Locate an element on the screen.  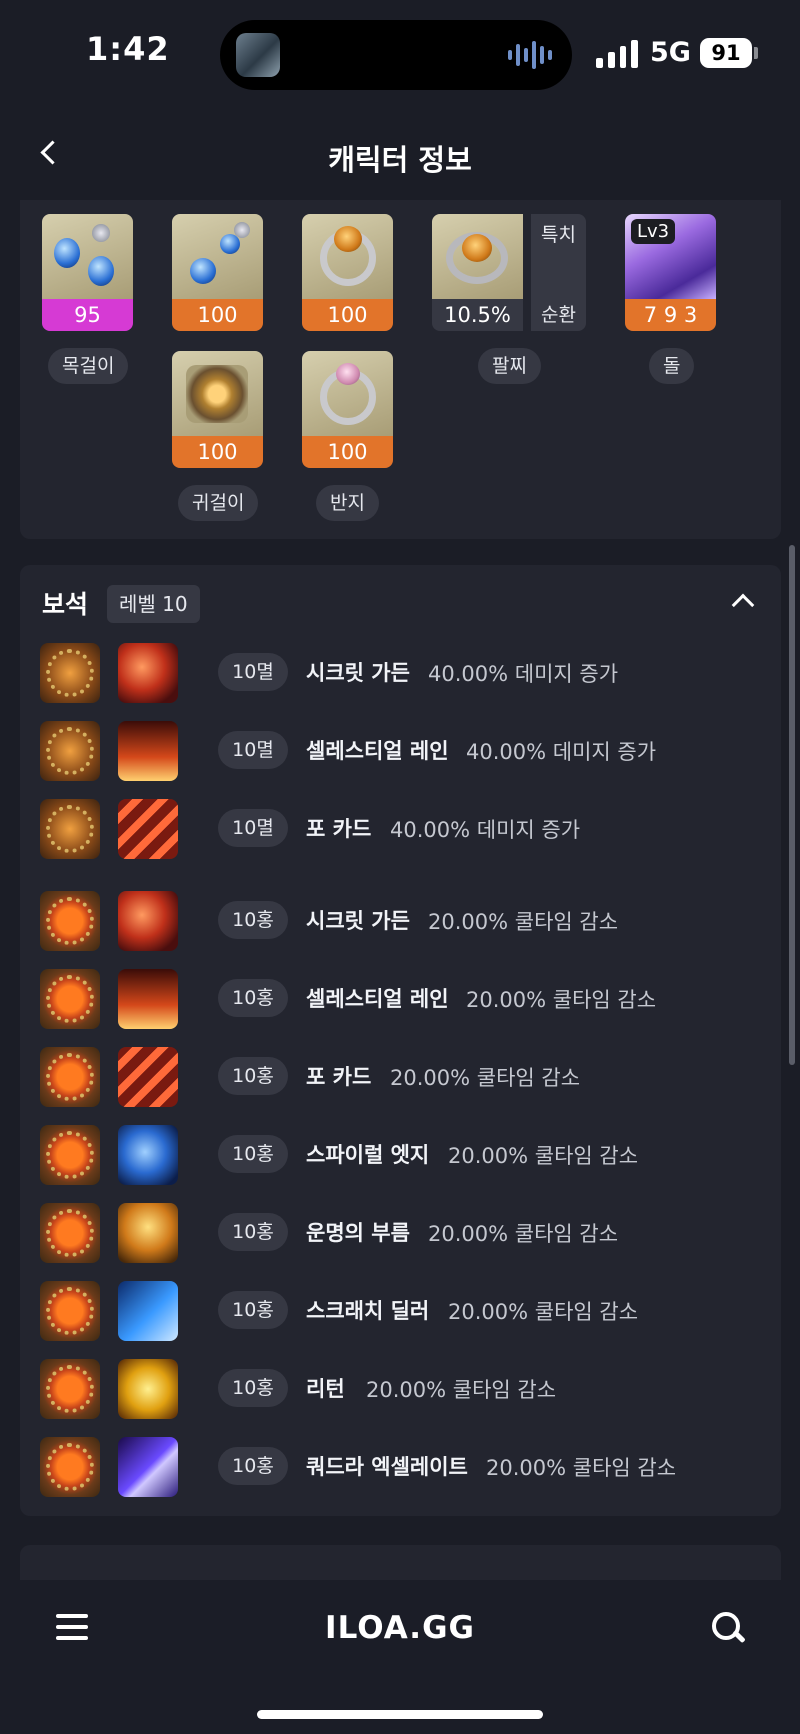
gem-row: 10멸 셀레스티얼 레인 40.00% 데미지 증가 is located at coordinates (400, 751).